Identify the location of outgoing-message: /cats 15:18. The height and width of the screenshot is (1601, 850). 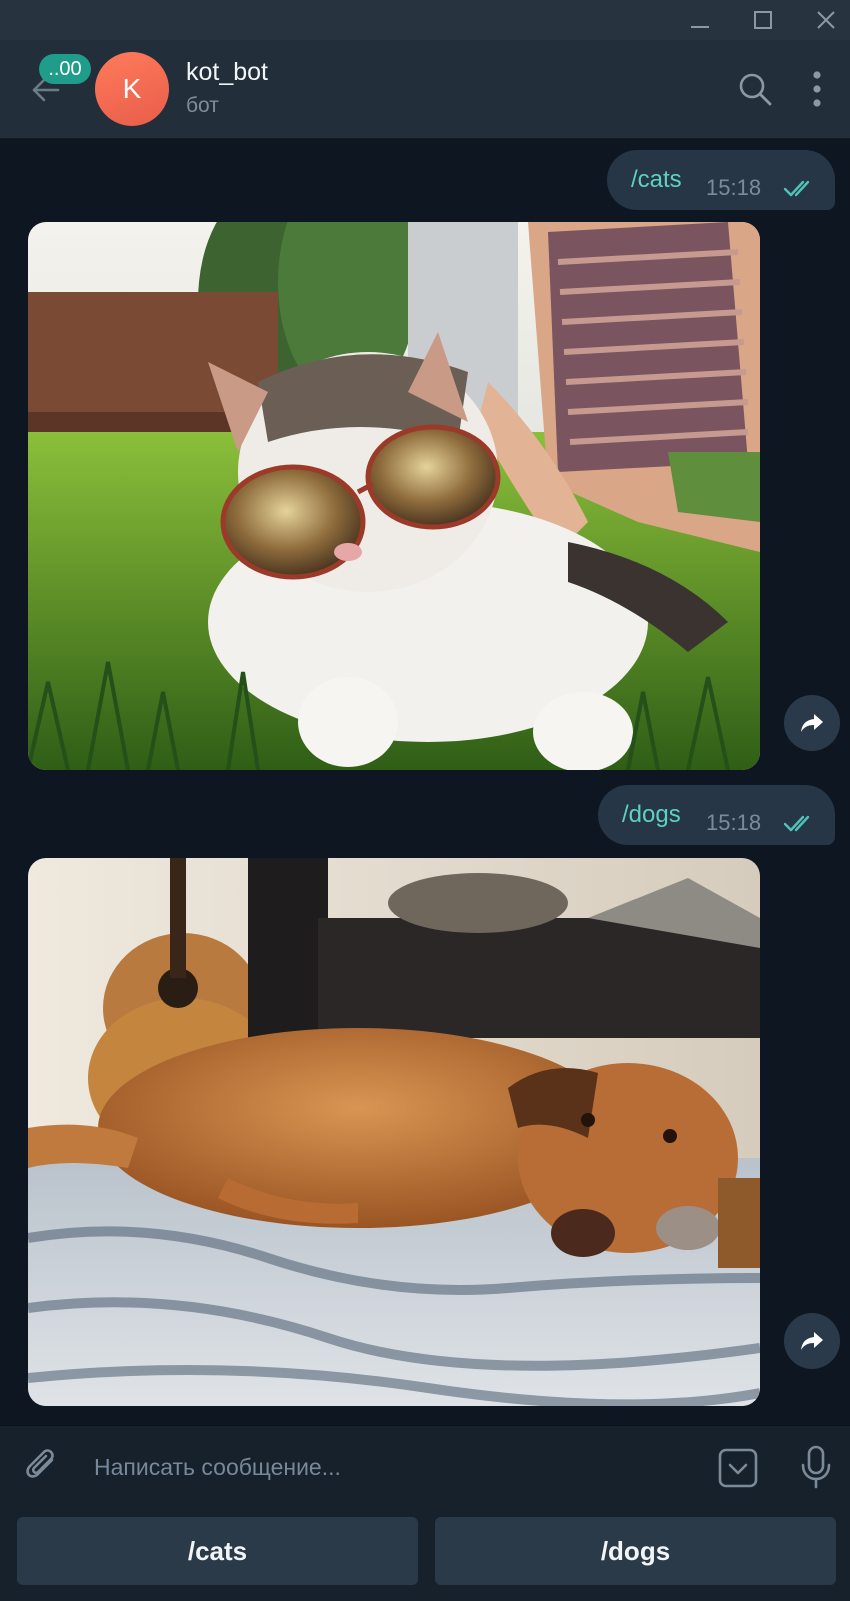
(721, 180).